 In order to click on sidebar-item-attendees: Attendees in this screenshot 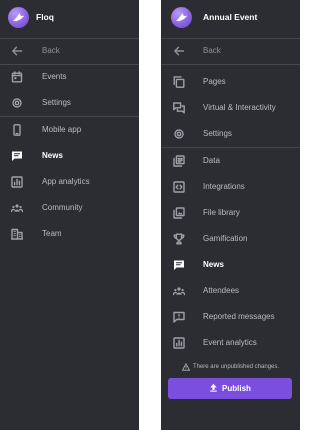, I will do `click(230, 291)`.